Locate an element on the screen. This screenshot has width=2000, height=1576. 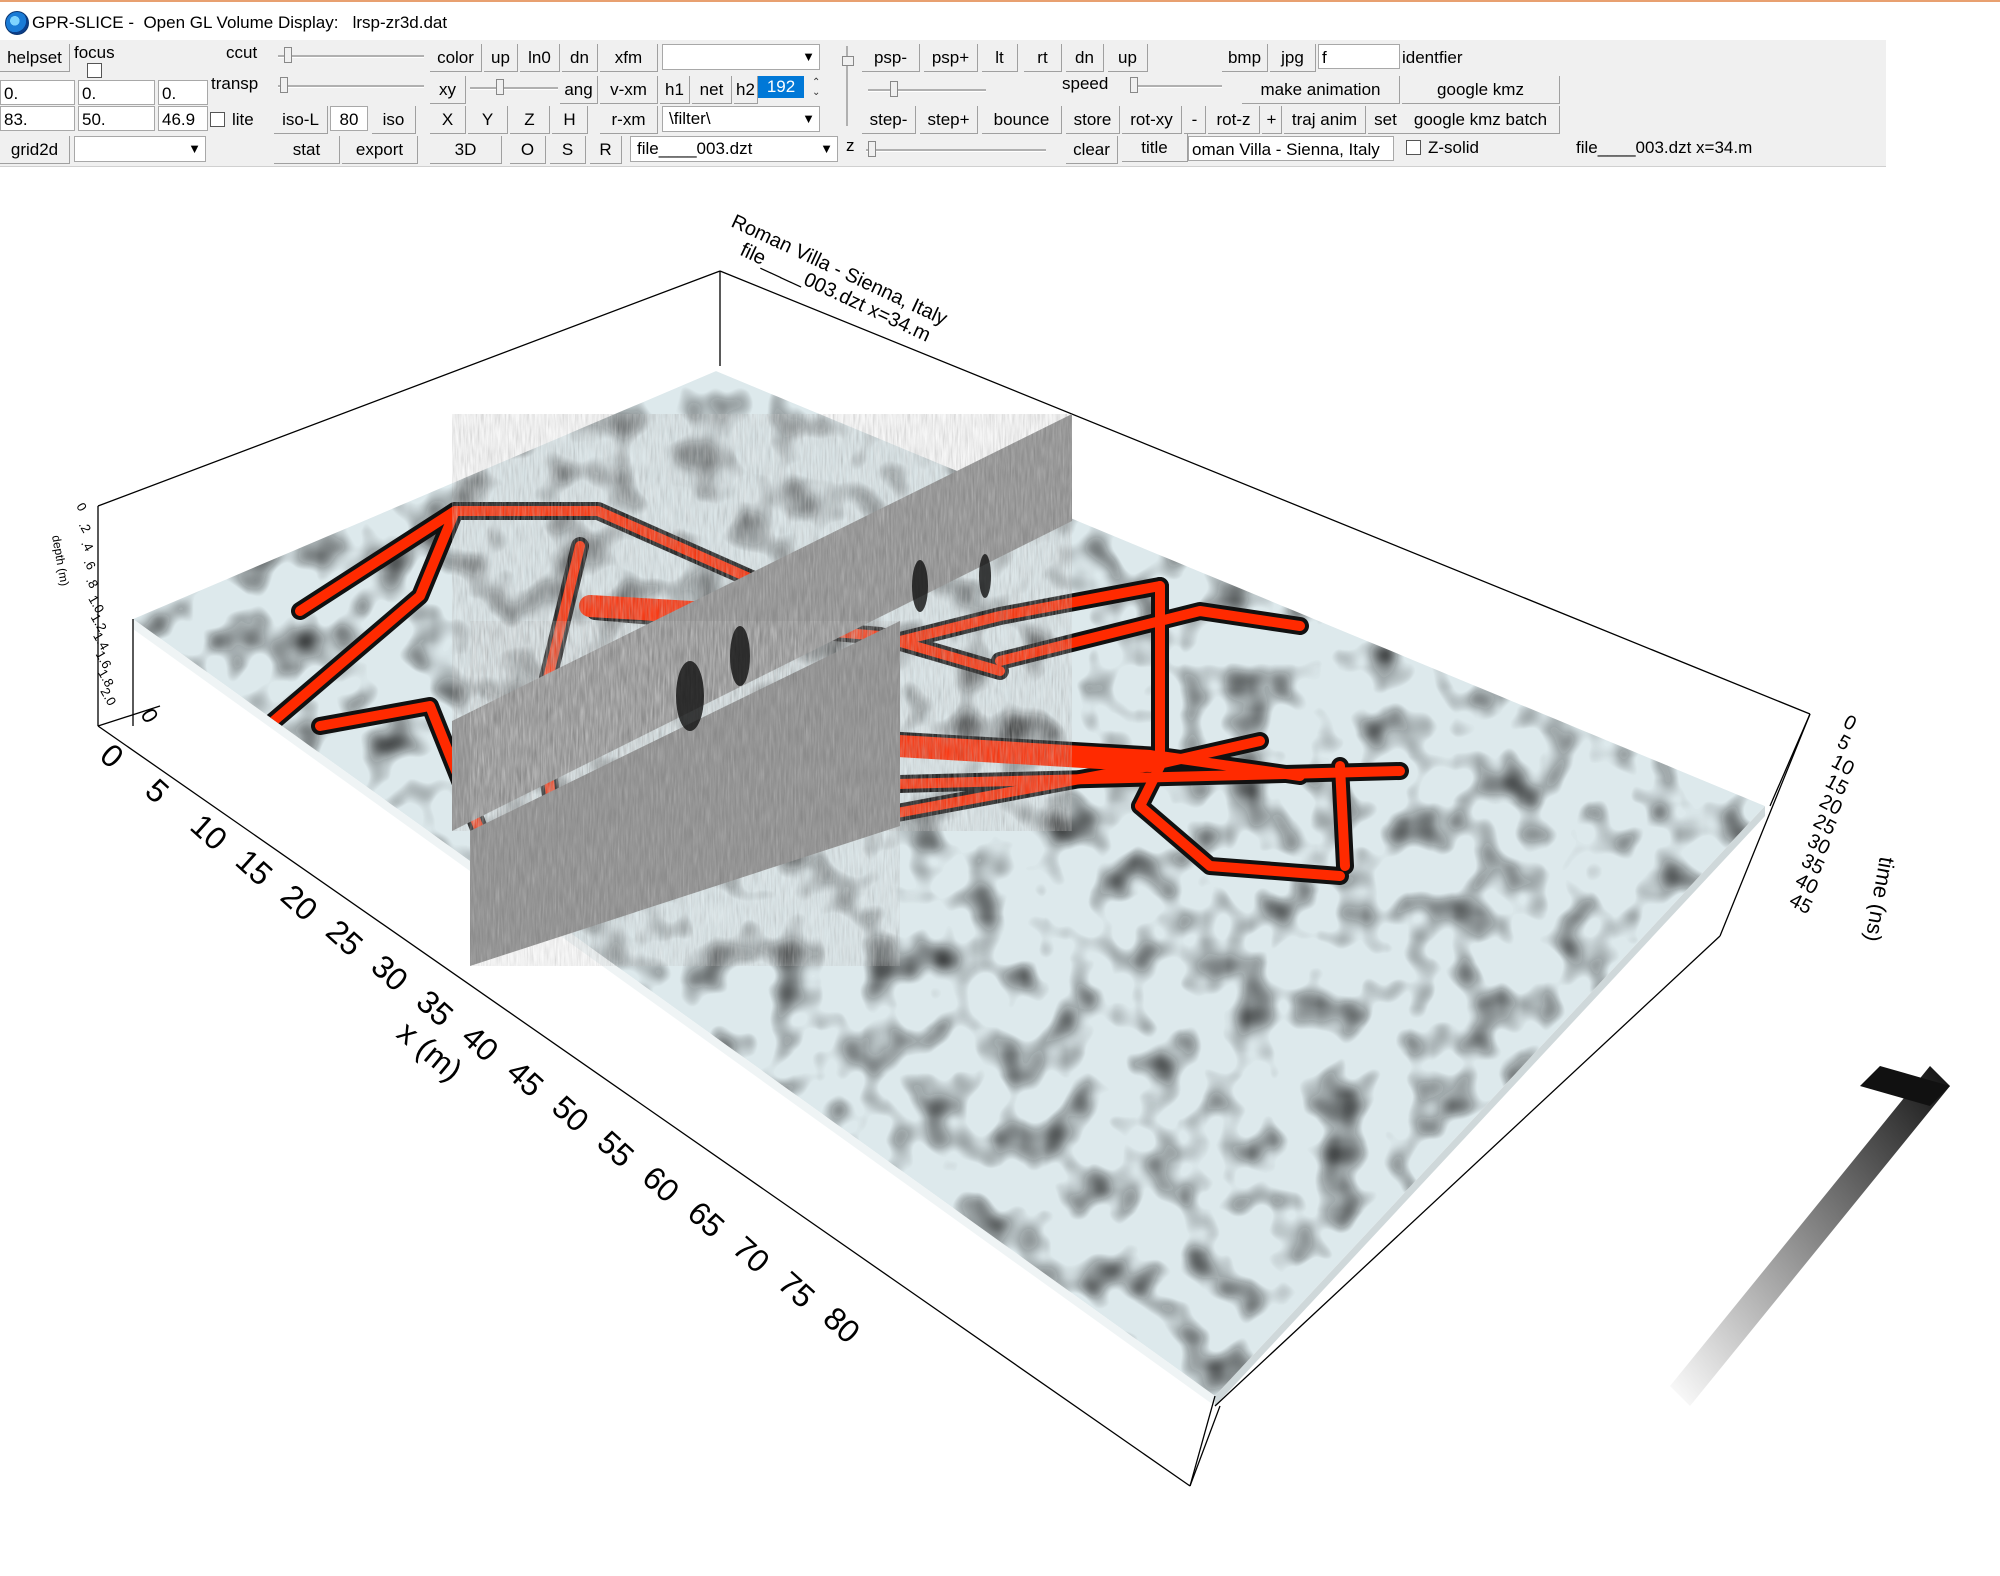
x-tick-label: 45 is located at coordinates (525, 1078).